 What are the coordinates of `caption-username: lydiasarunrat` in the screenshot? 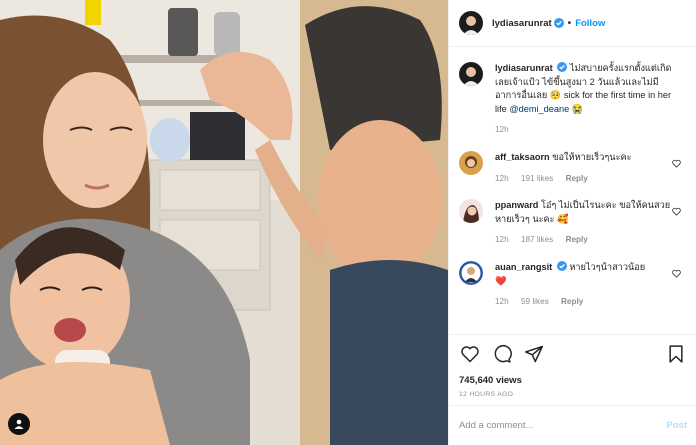 It's located at (524, 68).